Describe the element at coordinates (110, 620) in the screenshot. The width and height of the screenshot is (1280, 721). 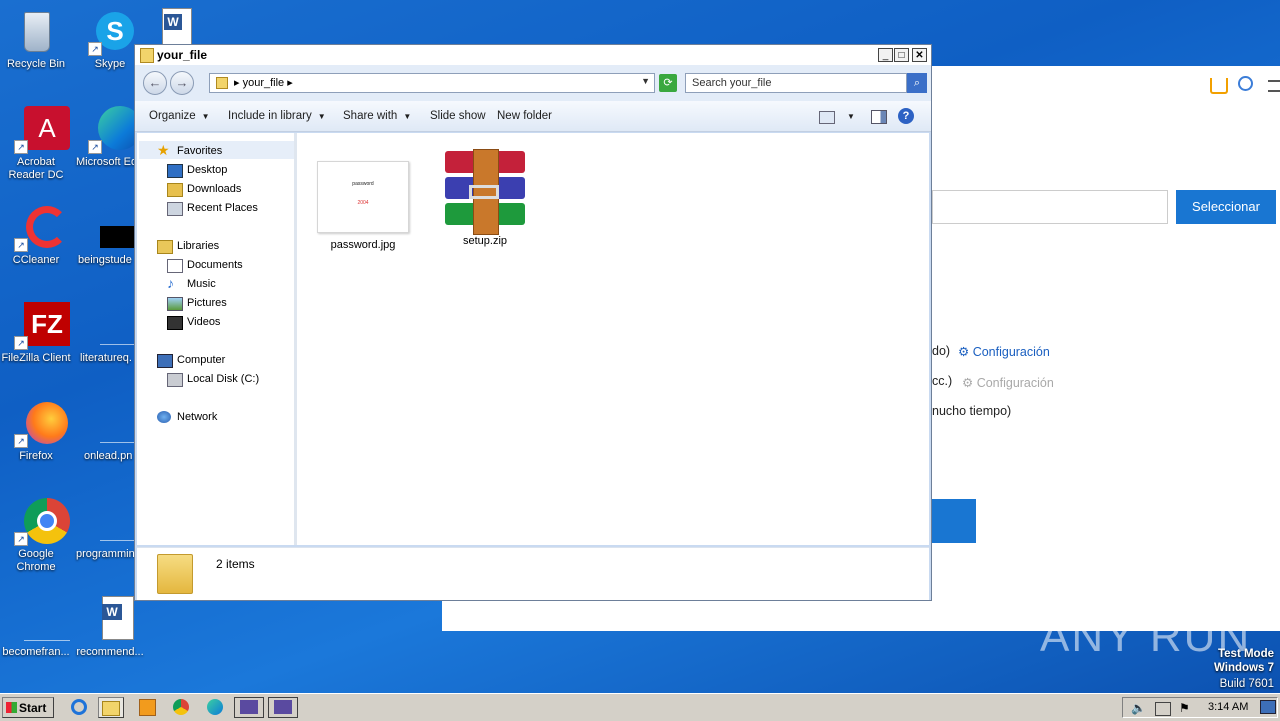
I see `word-icon: W` at that location.